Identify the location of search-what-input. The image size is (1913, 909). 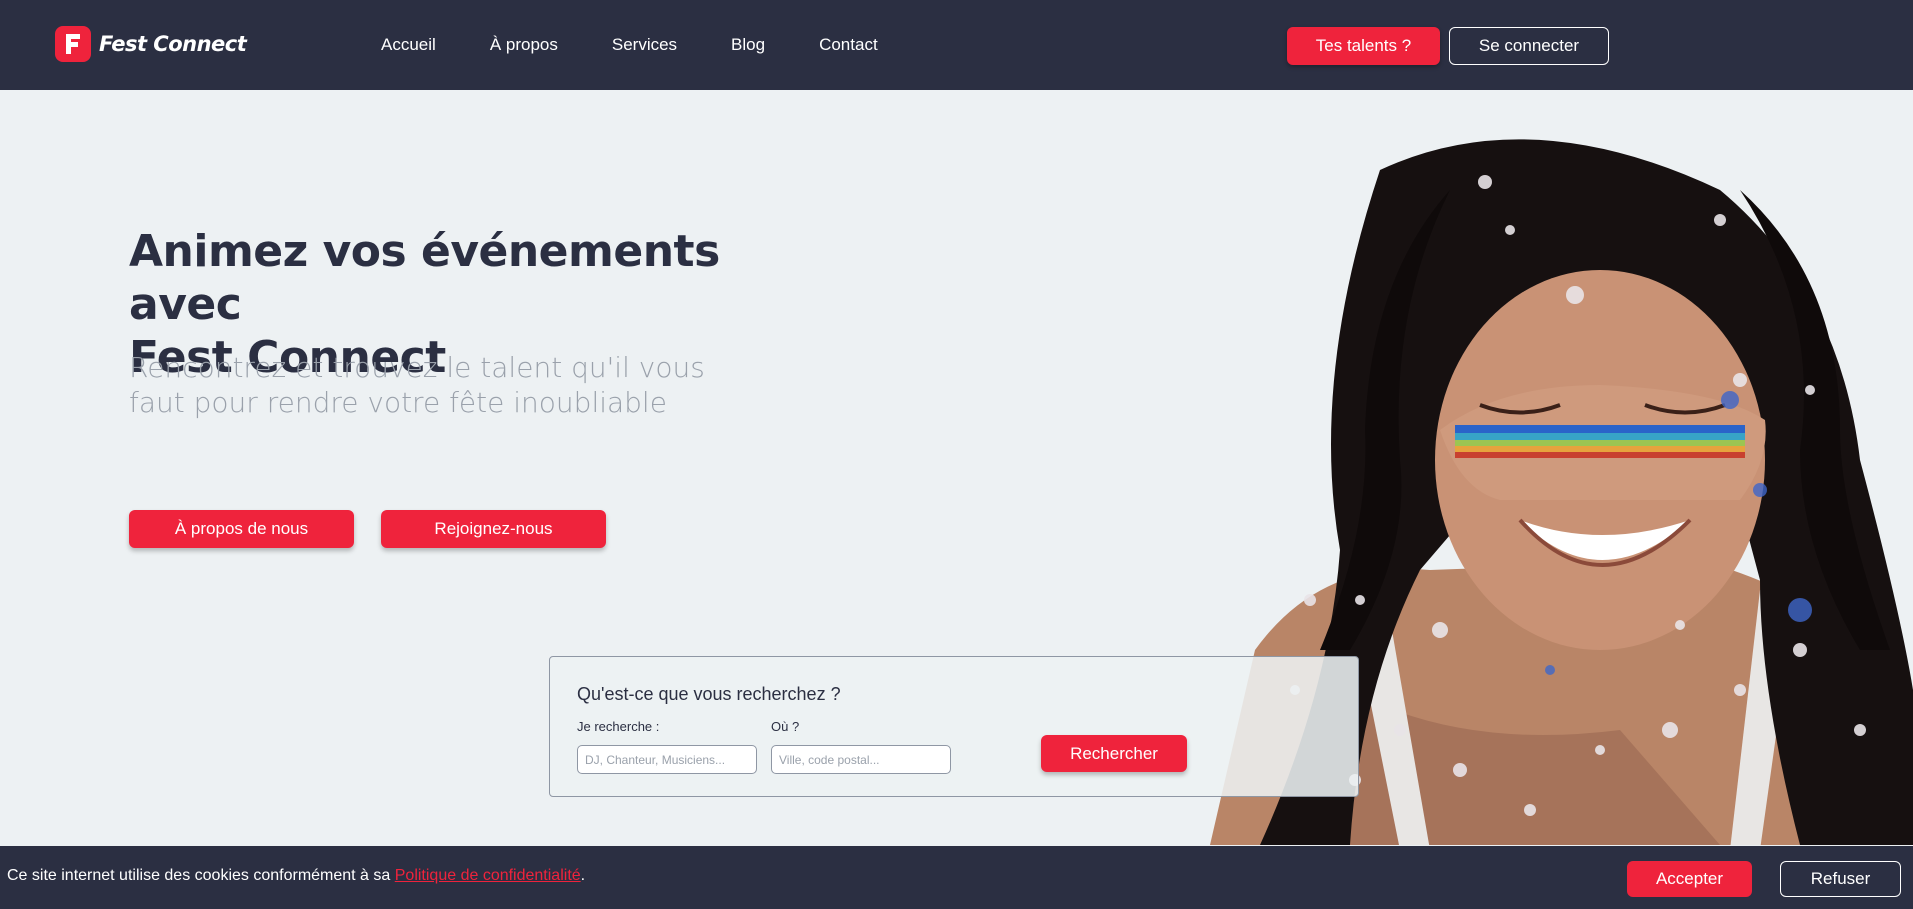
(667, 759).